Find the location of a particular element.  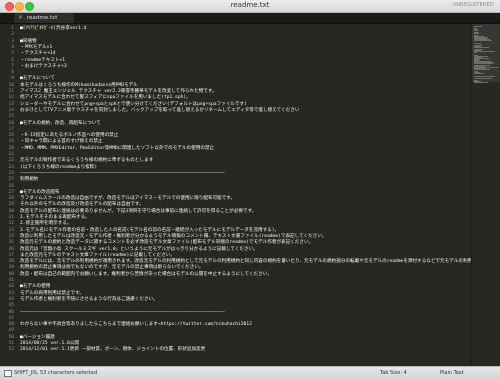

line-number: 12 is located at coordinates (11, 98).